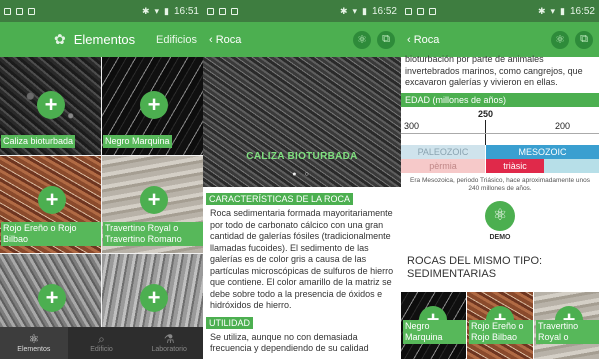 The height and width of the screenshot is (359, 599). Describe the element at coordinates (169, 349) in the screenshot. I see `nav-label: Laboratorio` at that location.